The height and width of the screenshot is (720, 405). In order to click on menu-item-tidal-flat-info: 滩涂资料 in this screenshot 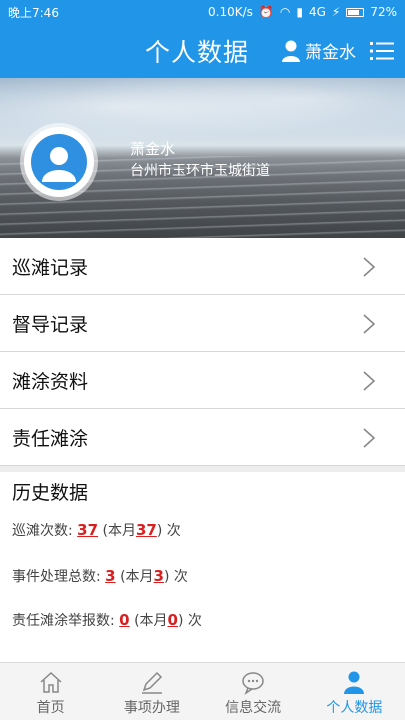, I will do `click(202, 380)`.